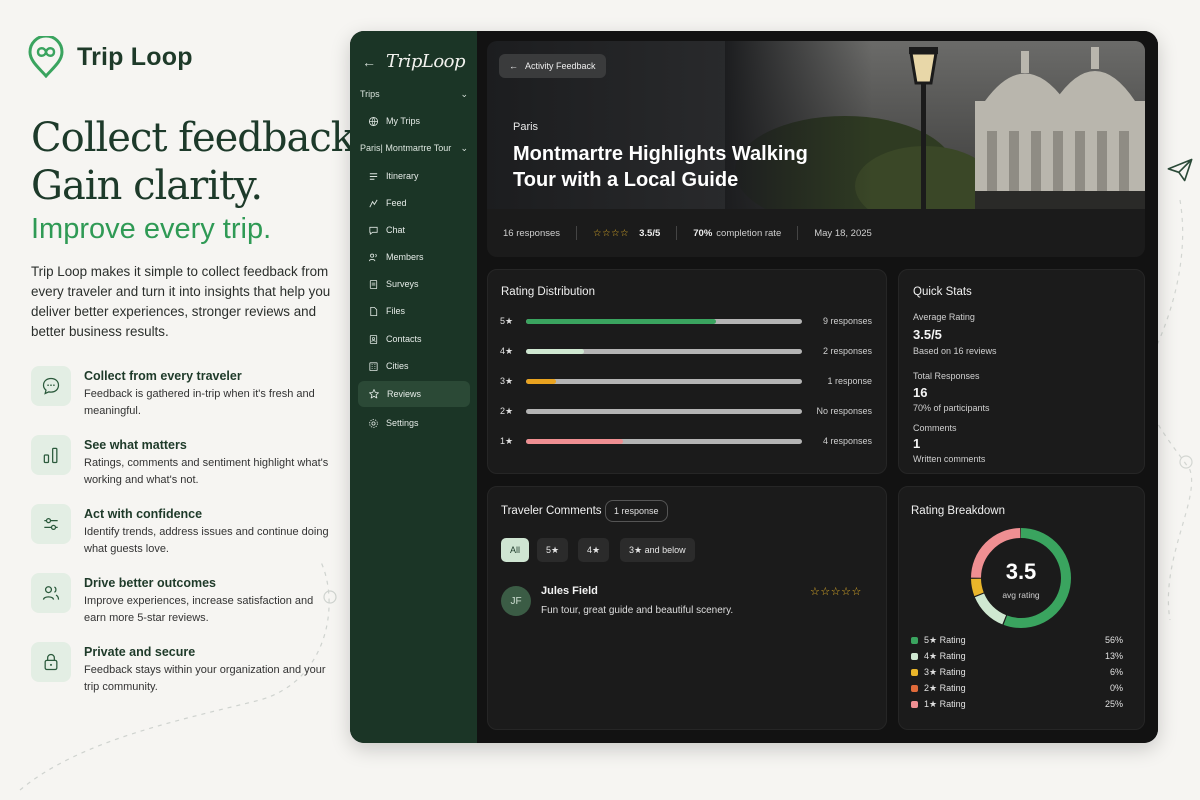 The width and height of the screenshot is (1200, 800). I want to click on sliders-icon, so click(51, 524).